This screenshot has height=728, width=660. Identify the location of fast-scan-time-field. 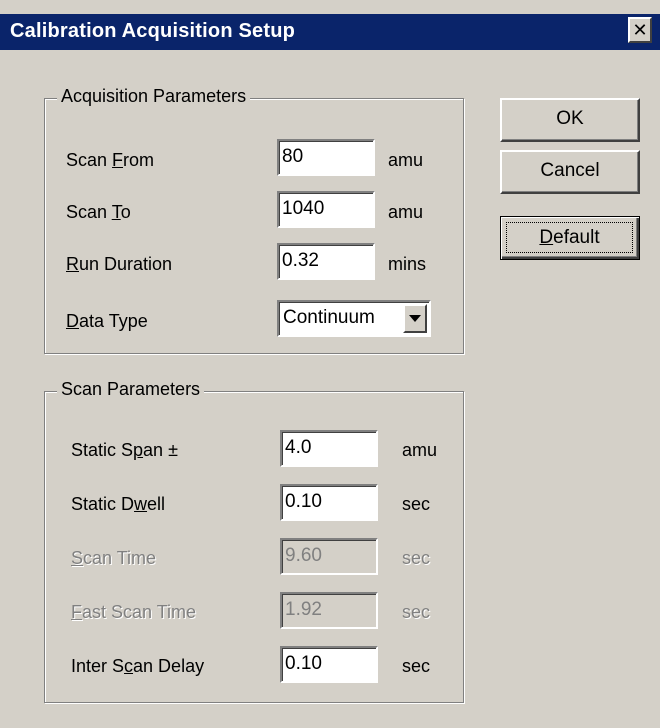
(329, 610).